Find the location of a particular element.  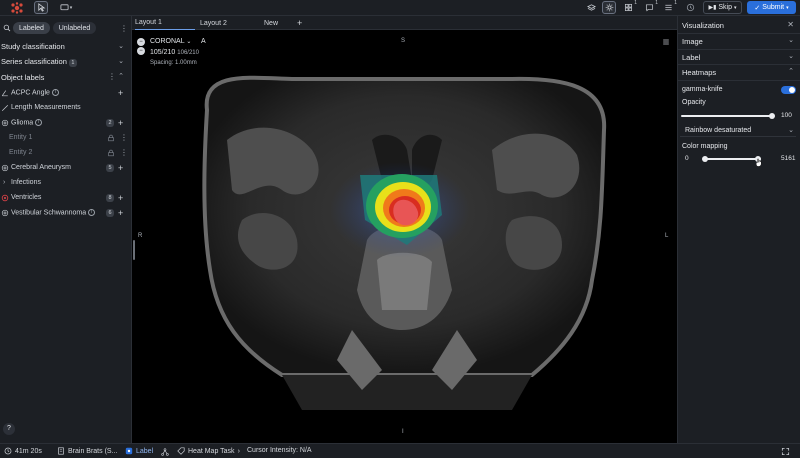

list-icon is located at coordinates (668, 7).